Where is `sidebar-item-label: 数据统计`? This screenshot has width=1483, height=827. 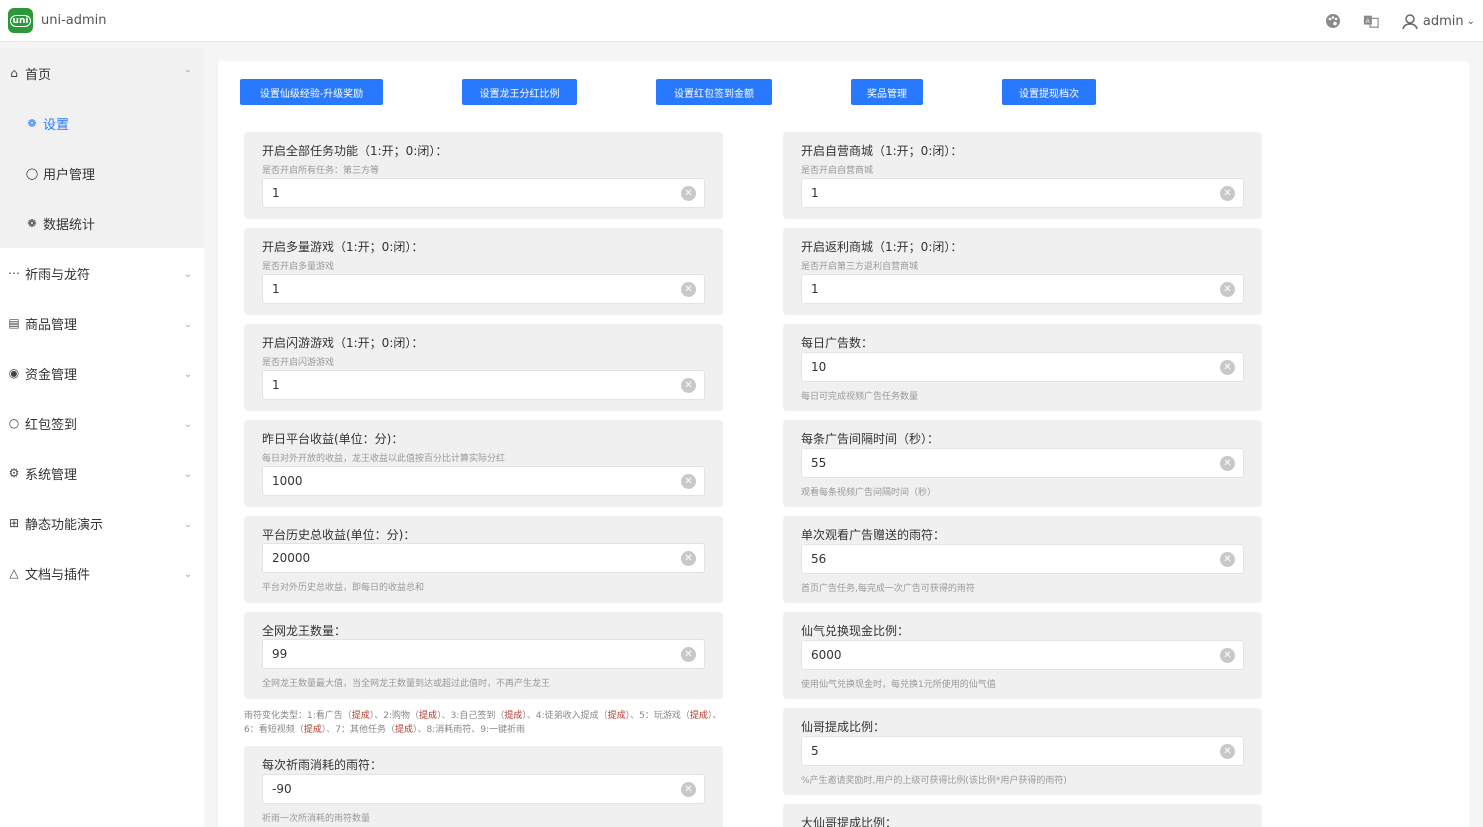 sidebar-item-label: 数据统计 is located at coordinates (69, 225).